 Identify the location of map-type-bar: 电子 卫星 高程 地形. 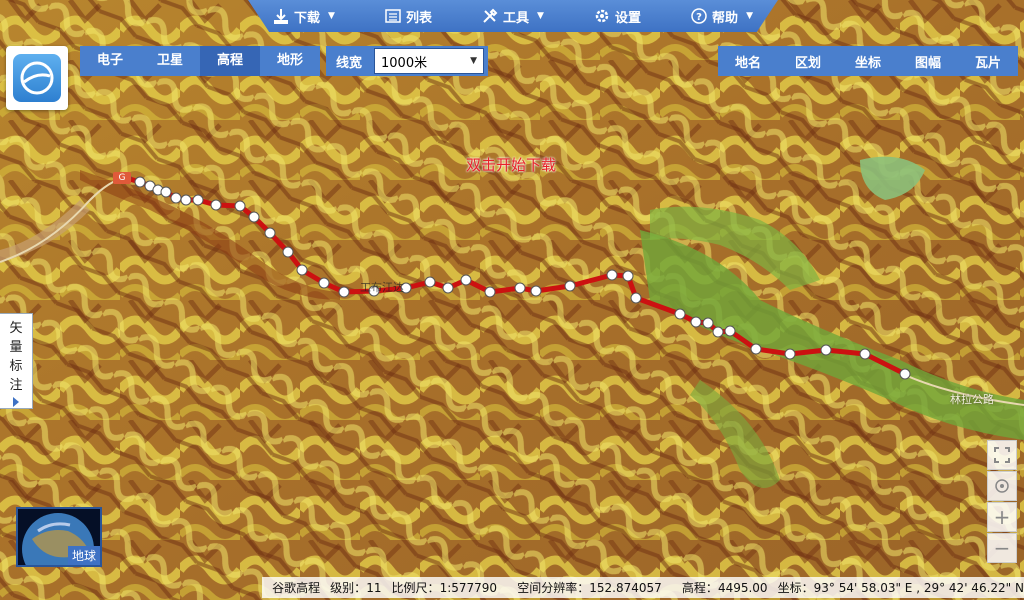
(200, 61).